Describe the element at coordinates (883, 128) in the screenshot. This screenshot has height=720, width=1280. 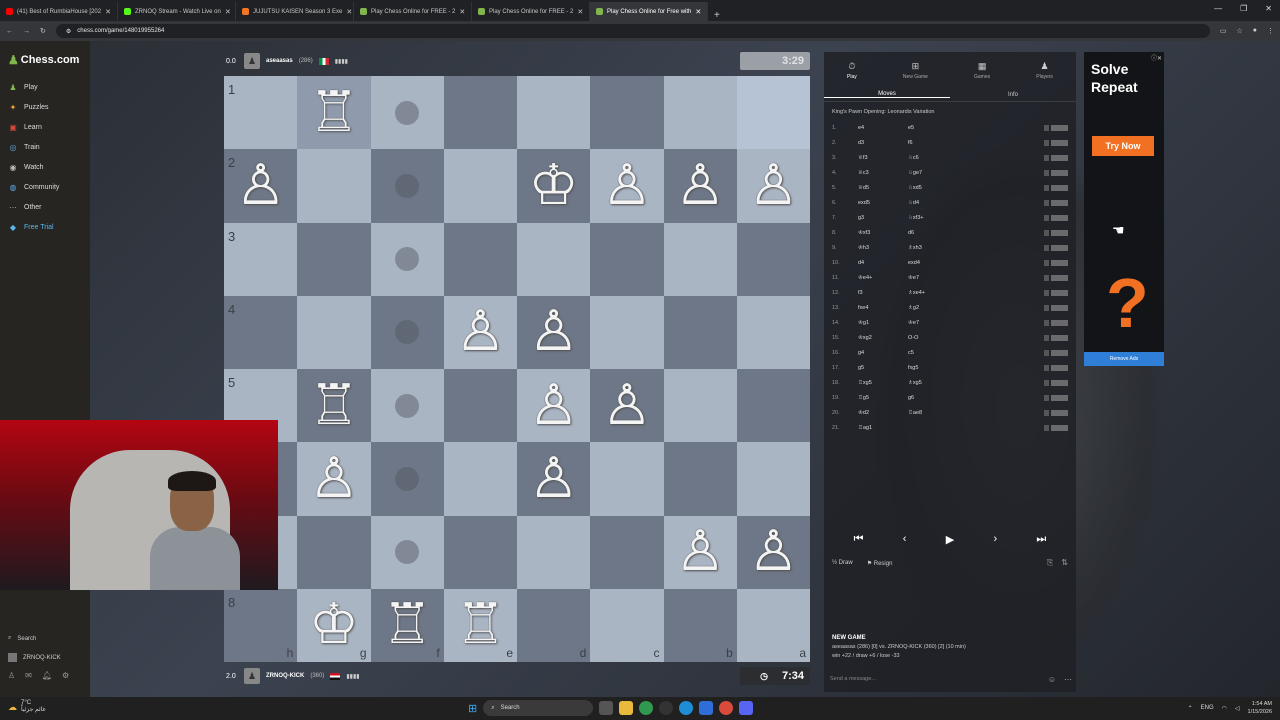
I see `white-move: e4` at that location.